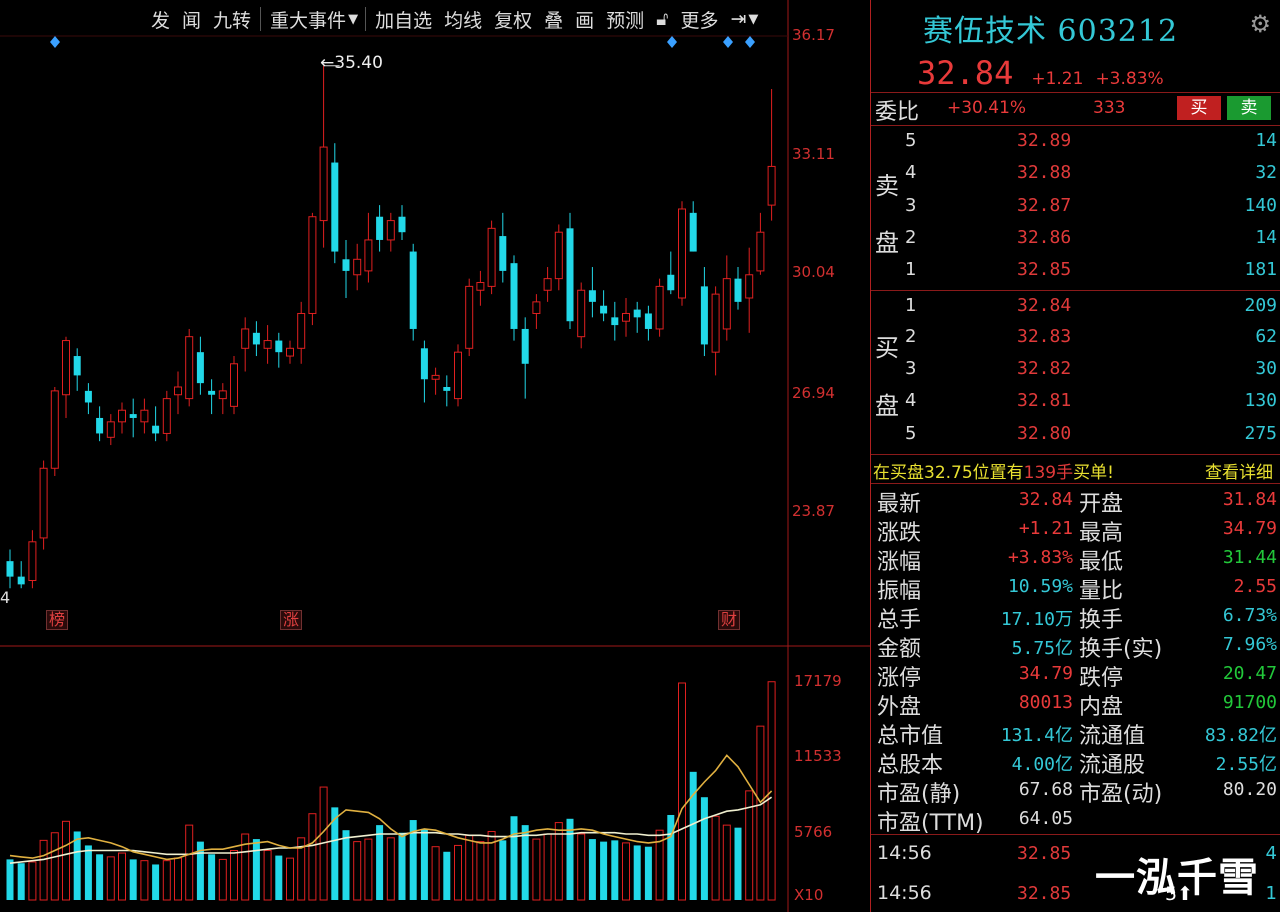 Image resolution: width=1280 pixels, height=912 pixels. What do you see at coordinates (1266, 237) in the screenshot?
I see `ask-volume: 14` at bounding box center [1266, 237].